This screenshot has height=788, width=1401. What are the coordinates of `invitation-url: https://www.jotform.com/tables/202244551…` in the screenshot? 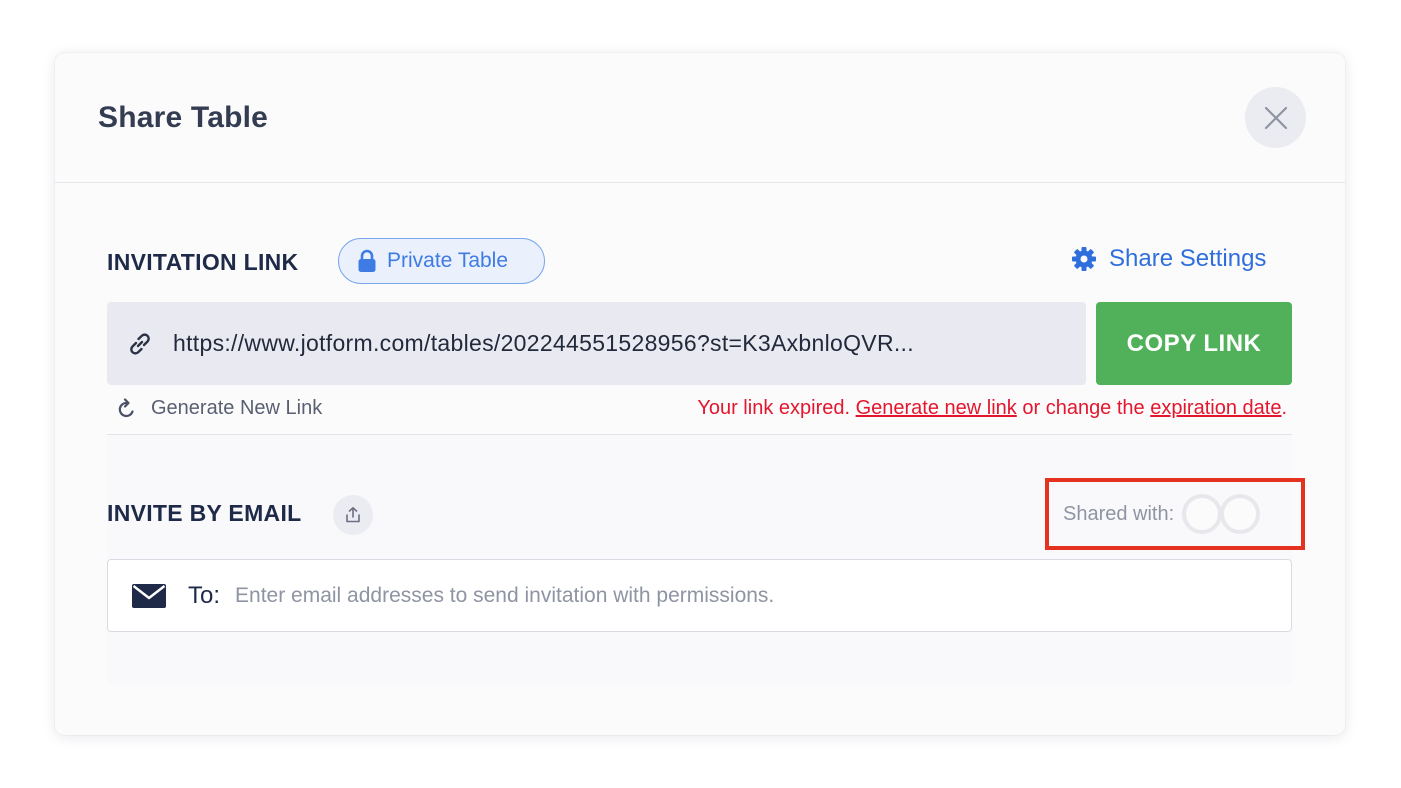 It's located at (543, 343).